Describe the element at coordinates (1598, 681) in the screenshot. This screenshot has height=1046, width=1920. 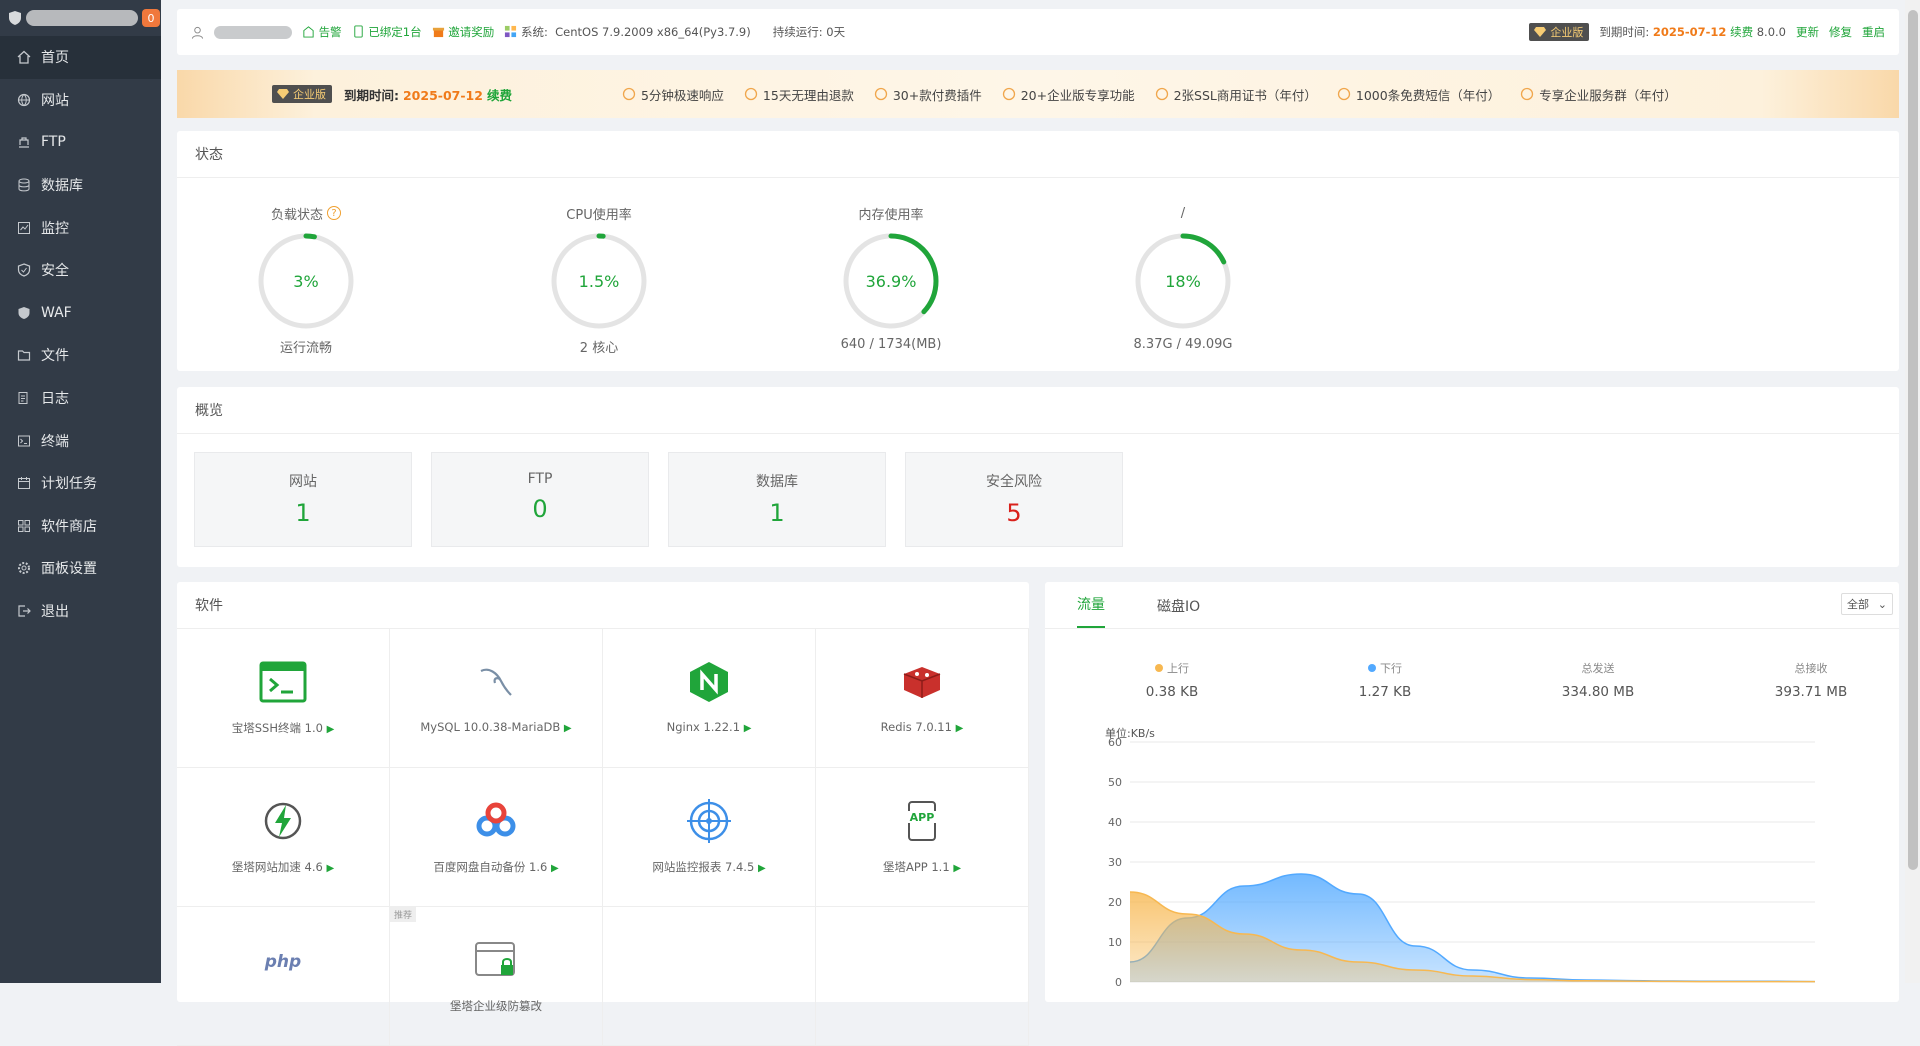
I see `traffic-stat: 总发送 334.80 MB` at that location.